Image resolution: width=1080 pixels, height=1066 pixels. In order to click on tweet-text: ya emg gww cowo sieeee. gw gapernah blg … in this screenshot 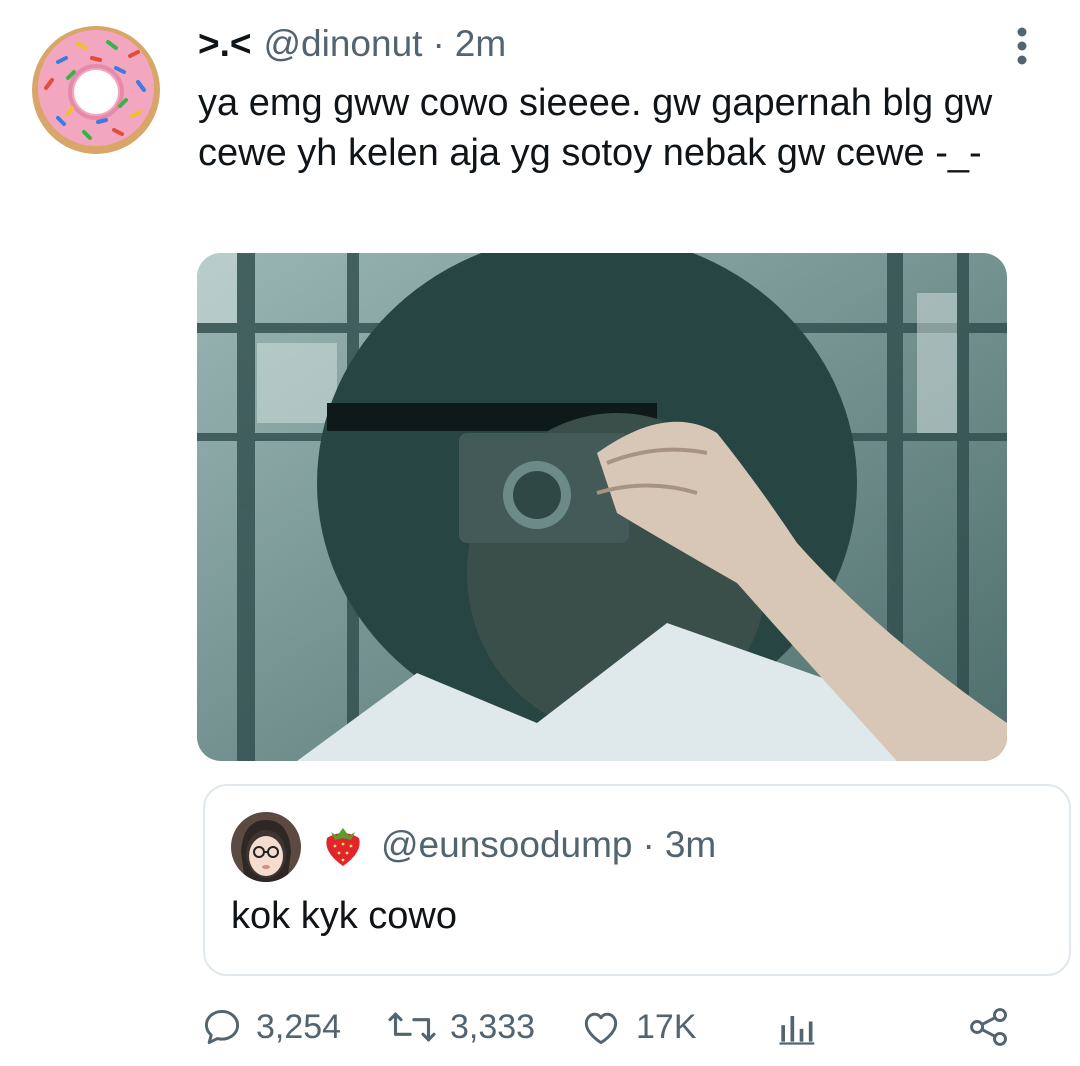, I will do `click(595, 128)`.